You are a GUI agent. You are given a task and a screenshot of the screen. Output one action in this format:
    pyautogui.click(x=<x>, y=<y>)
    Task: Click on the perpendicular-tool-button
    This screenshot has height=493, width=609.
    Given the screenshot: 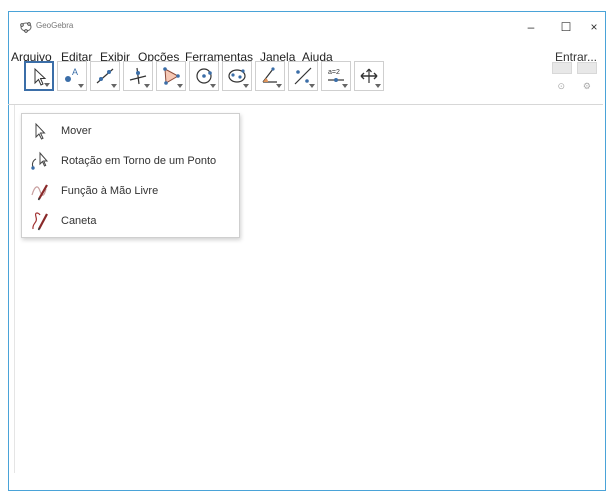 What is the action you would take?
    pyautogui.click(x=138, y=76)
    